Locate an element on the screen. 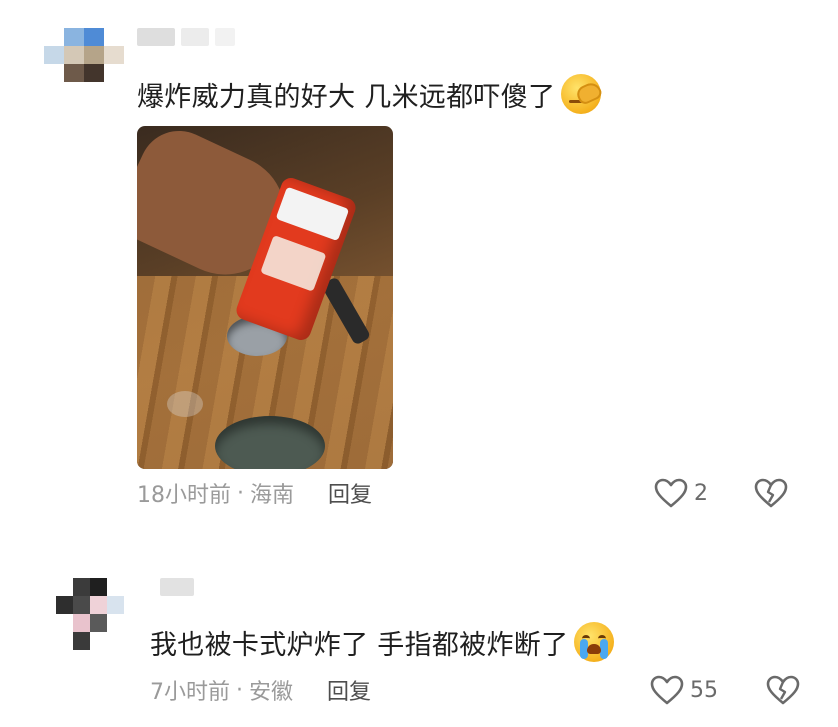  comment-location: 海南 is located at coordinates (272, 495).